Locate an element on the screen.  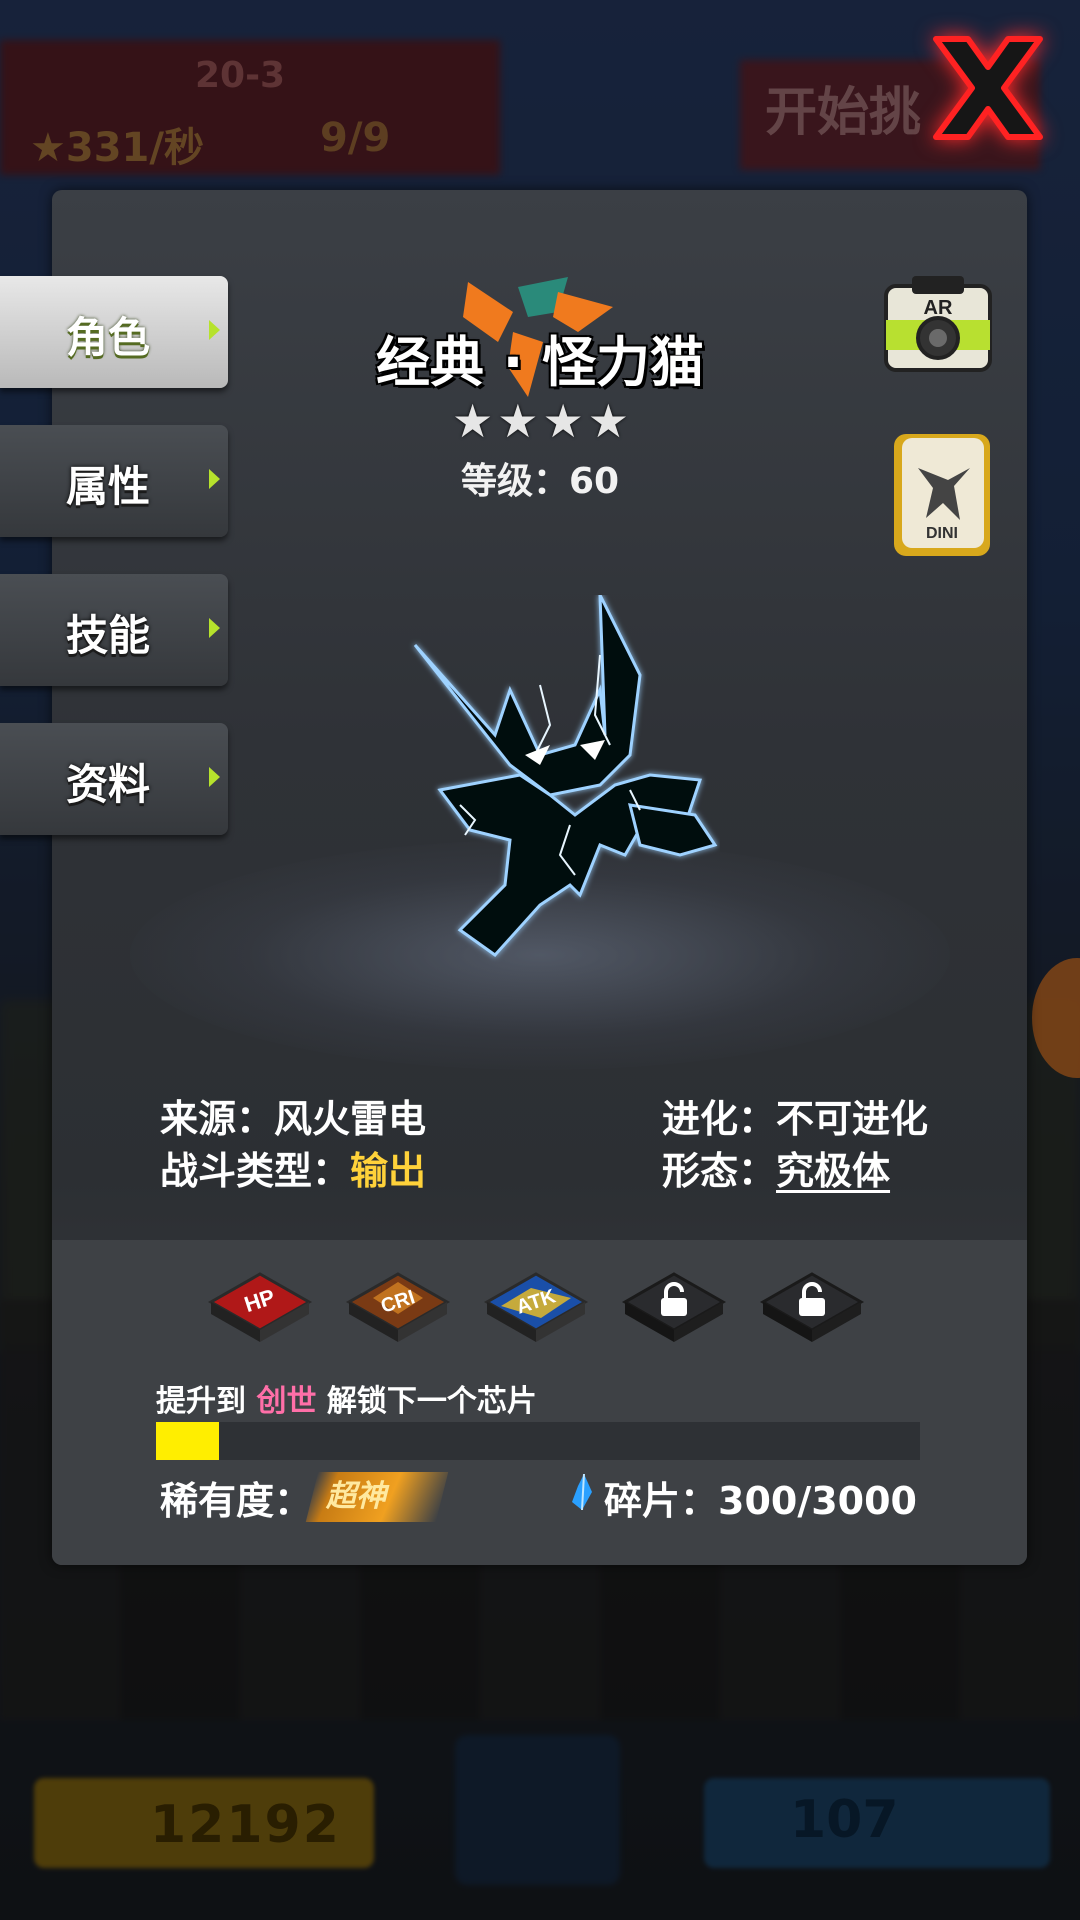
shard-count: 碎片：300/3000 is located at coordinates (760, 1501).